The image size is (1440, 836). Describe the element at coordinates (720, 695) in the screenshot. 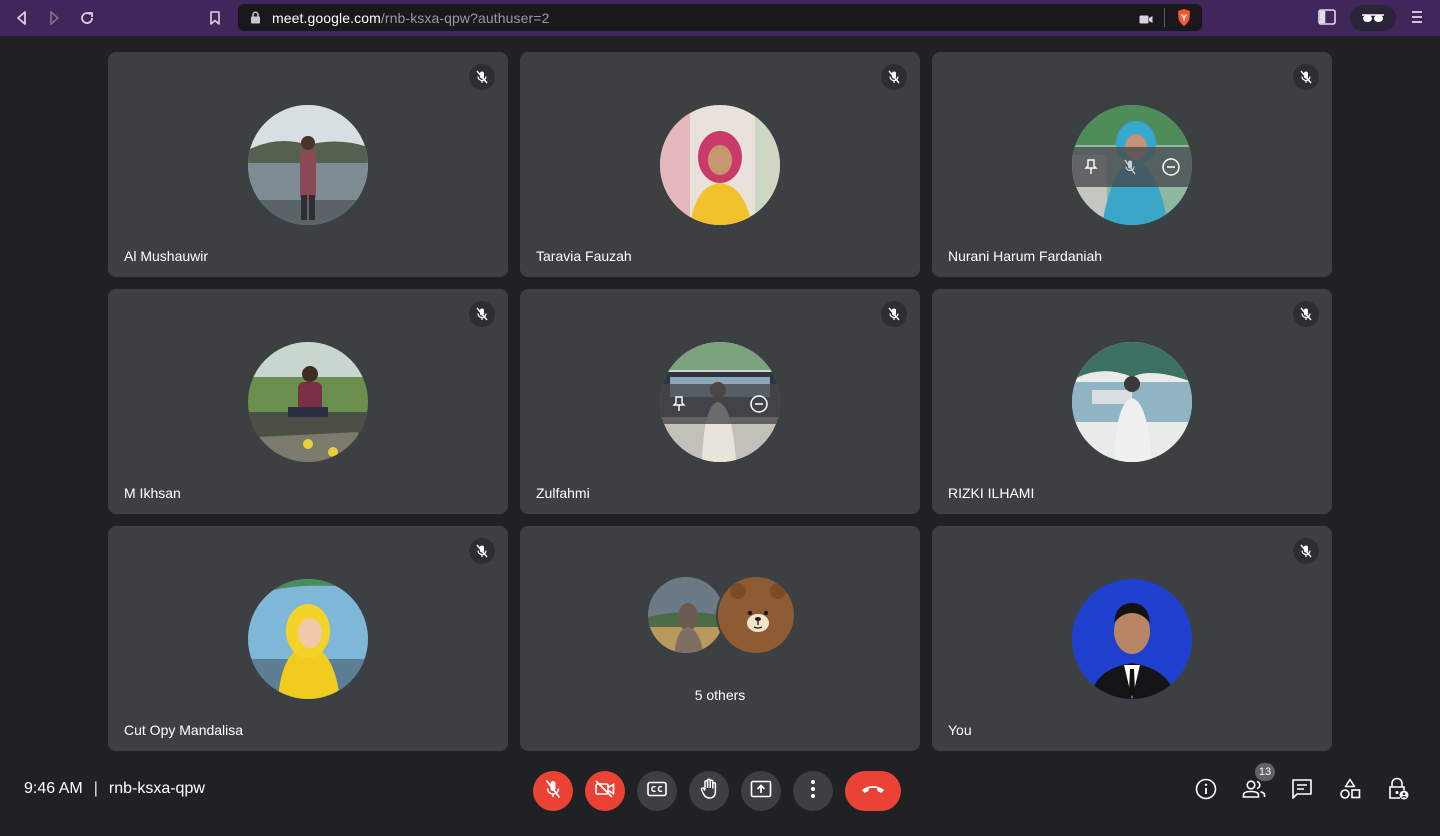

I see `others-count-label: 5 others` at that location.